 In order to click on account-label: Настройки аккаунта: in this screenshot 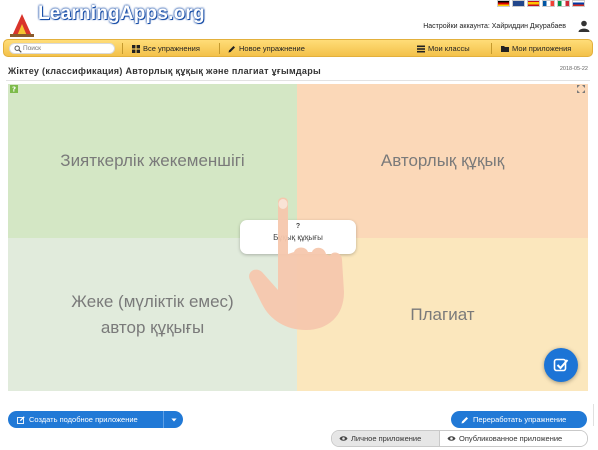, I will do `click(456, 26)`.